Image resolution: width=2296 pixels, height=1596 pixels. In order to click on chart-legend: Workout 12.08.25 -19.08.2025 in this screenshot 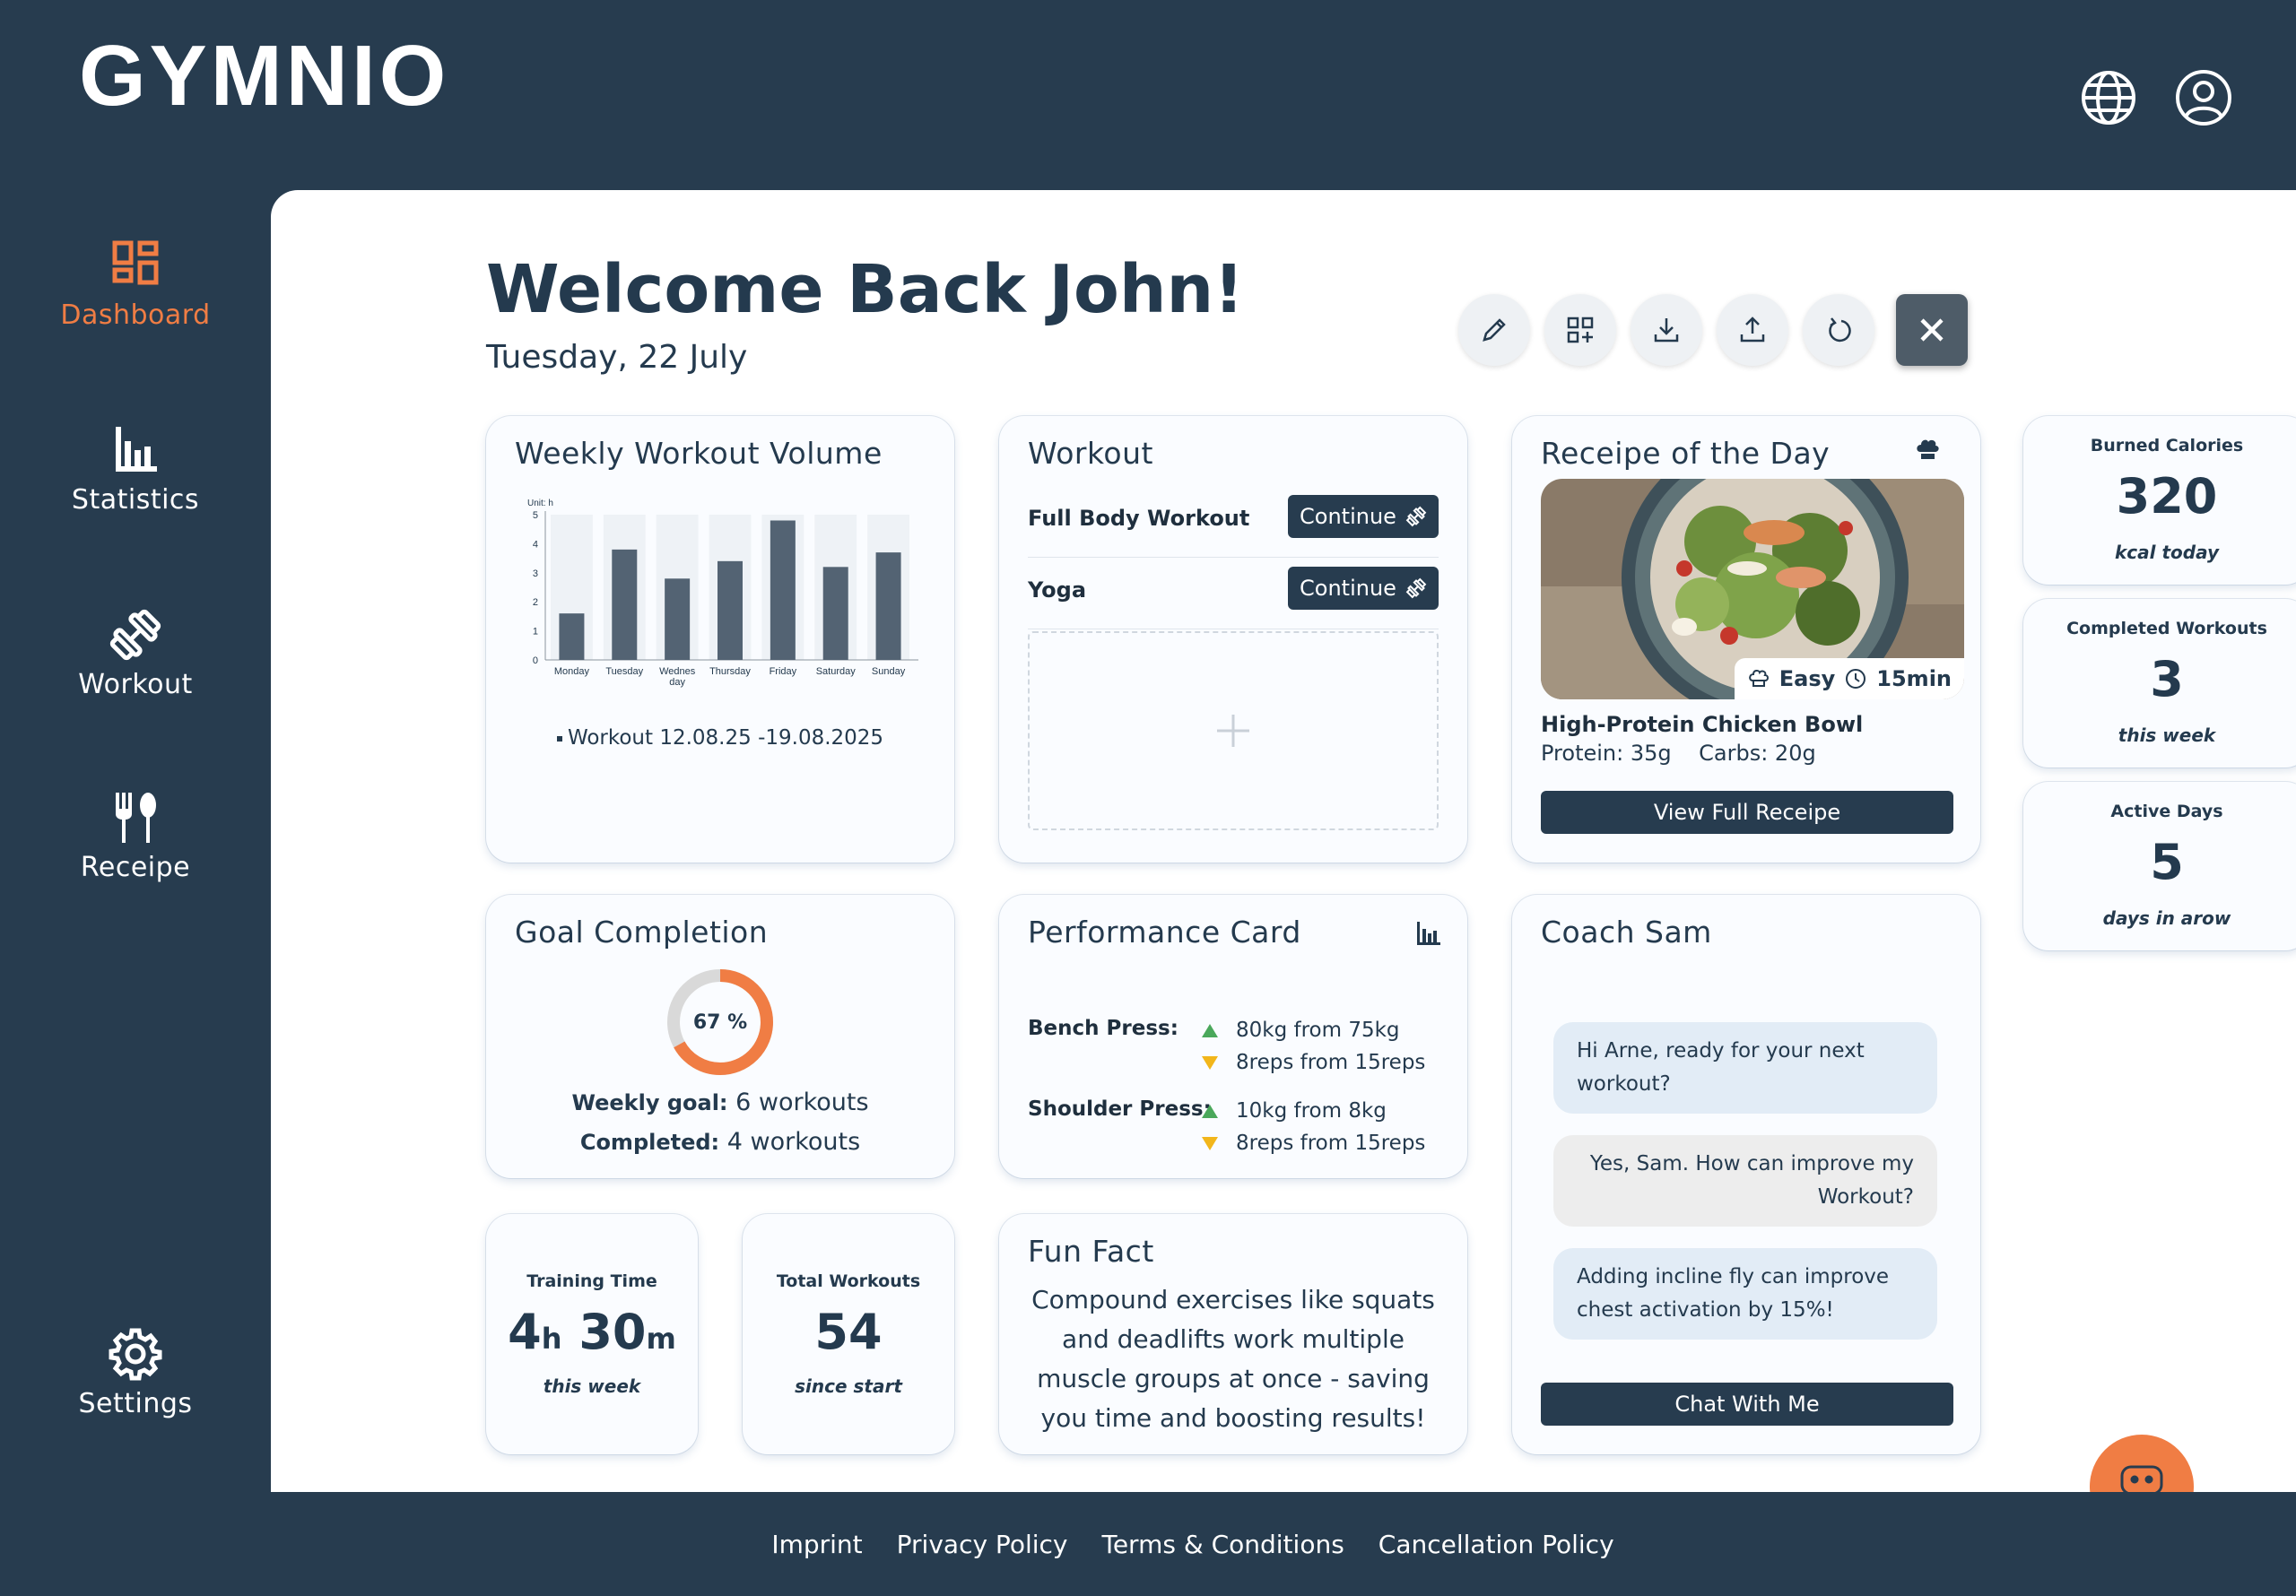, I will do `click(720, 738)`.